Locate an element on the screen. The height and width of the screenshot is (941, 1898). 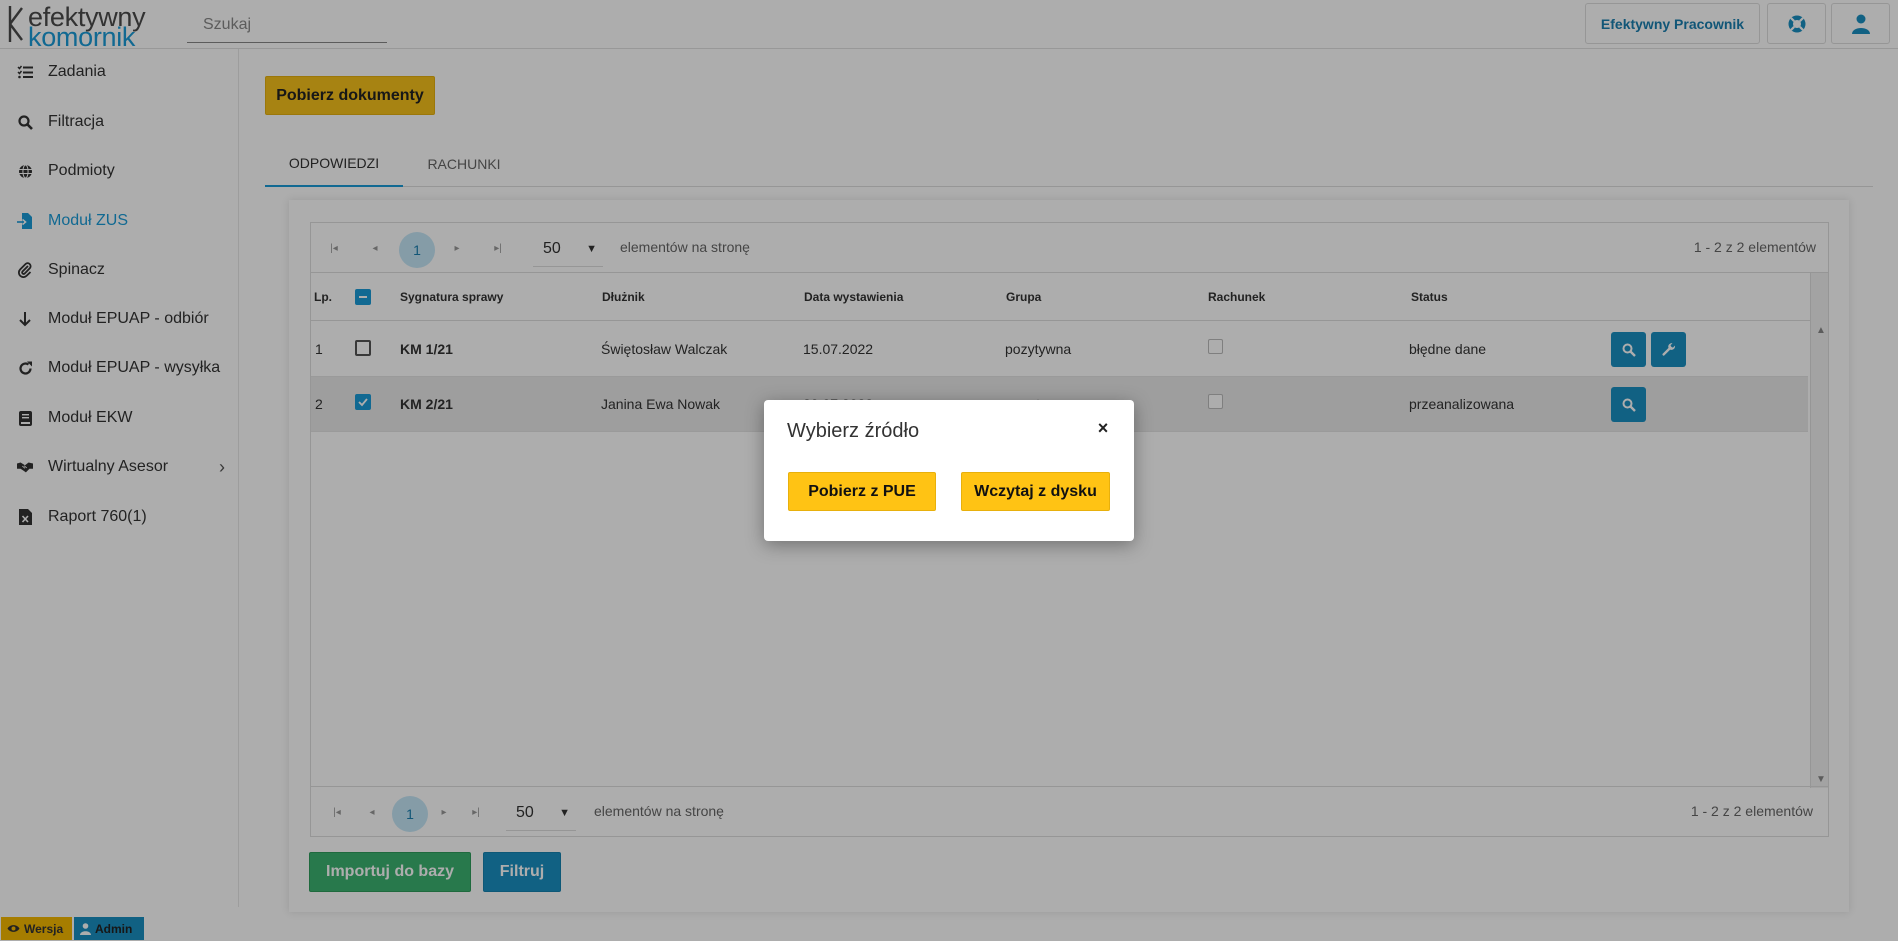
download-from-pue-button: Pobierz z PUE is located at coordinates (862, 491).